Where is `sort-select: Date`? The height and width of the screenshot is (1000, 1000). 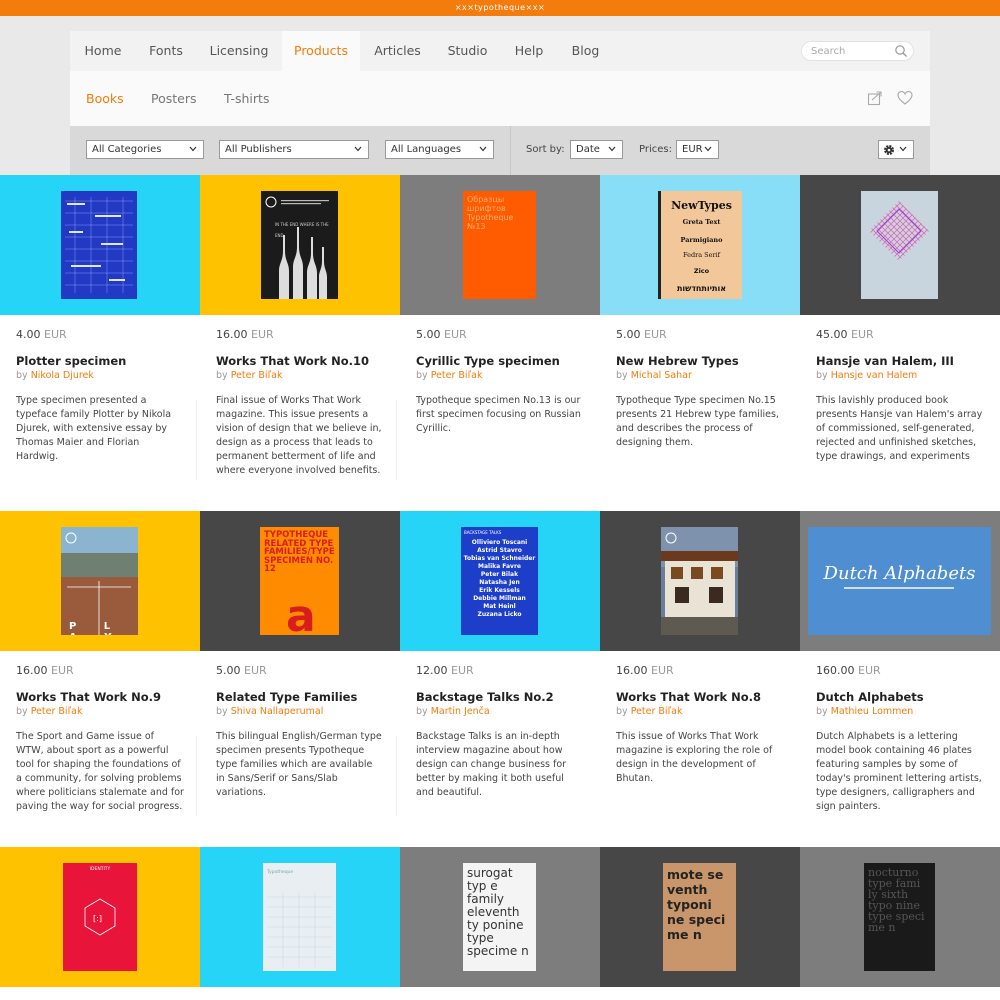
sort-select: Date is located at coordinates (596, 149).